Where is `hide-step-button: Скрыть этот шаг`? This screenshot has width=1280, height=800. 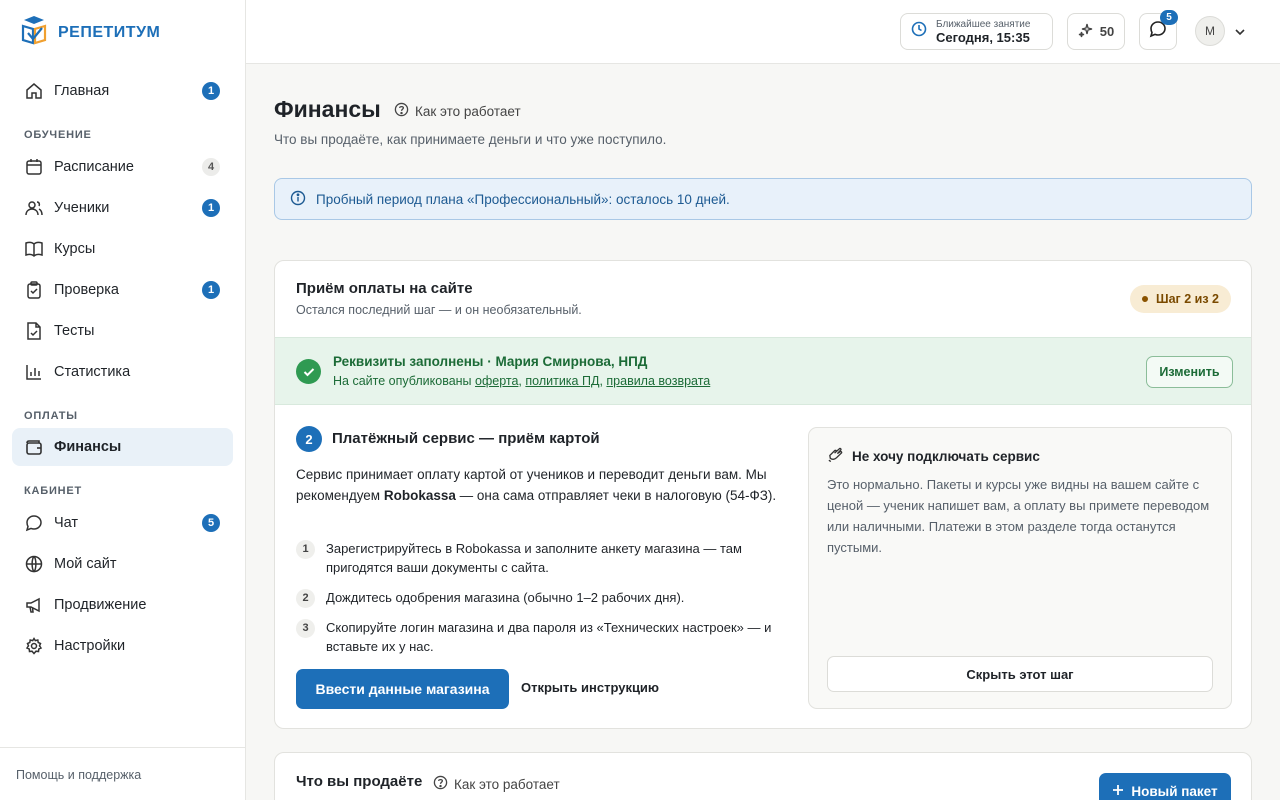 hide-step-button: Скрыть этот шаг is located at coordinates (1020, 674).